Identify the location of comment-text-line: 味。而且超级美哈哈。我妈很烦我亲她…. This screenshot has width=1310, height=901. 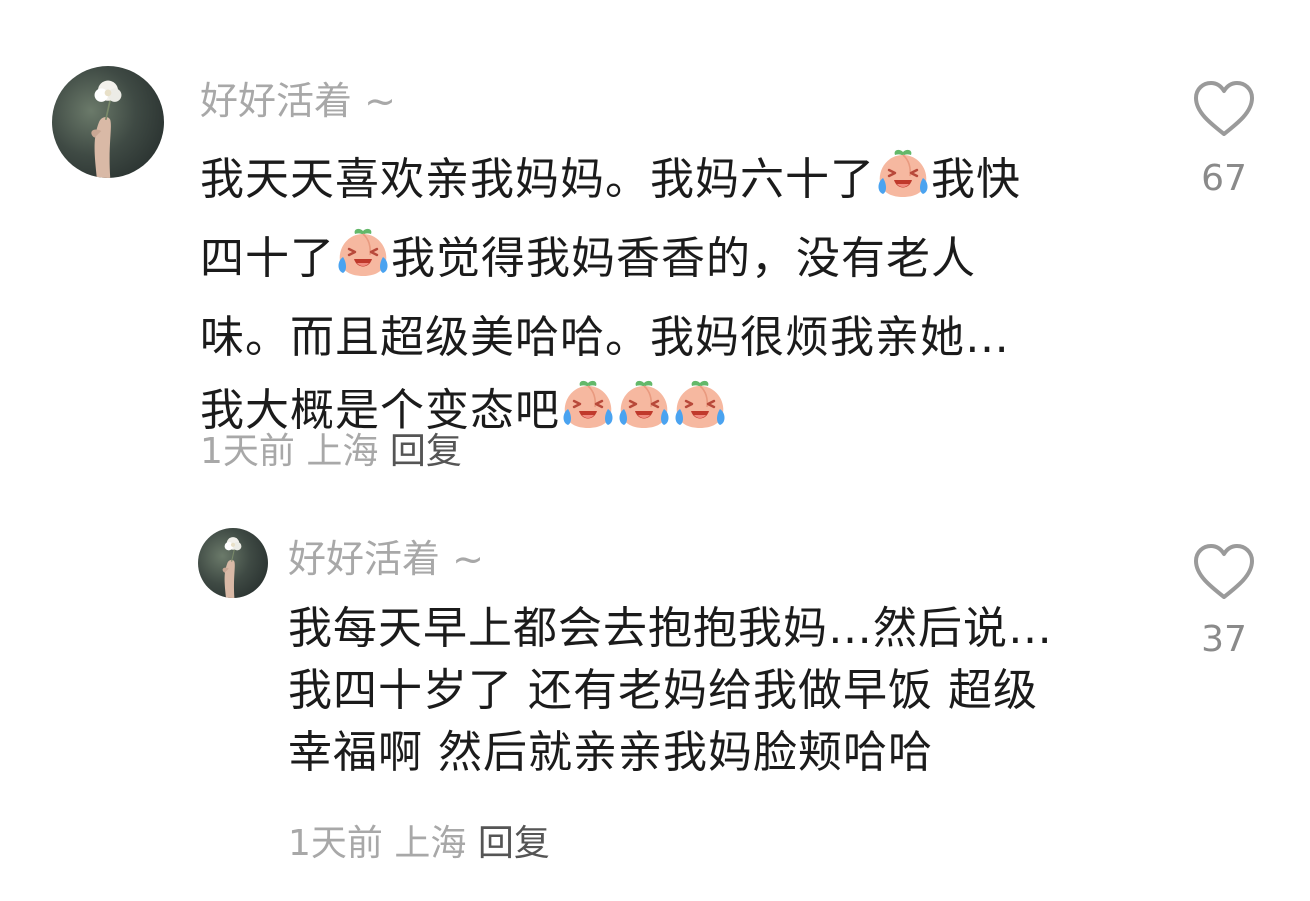
(605, 337).